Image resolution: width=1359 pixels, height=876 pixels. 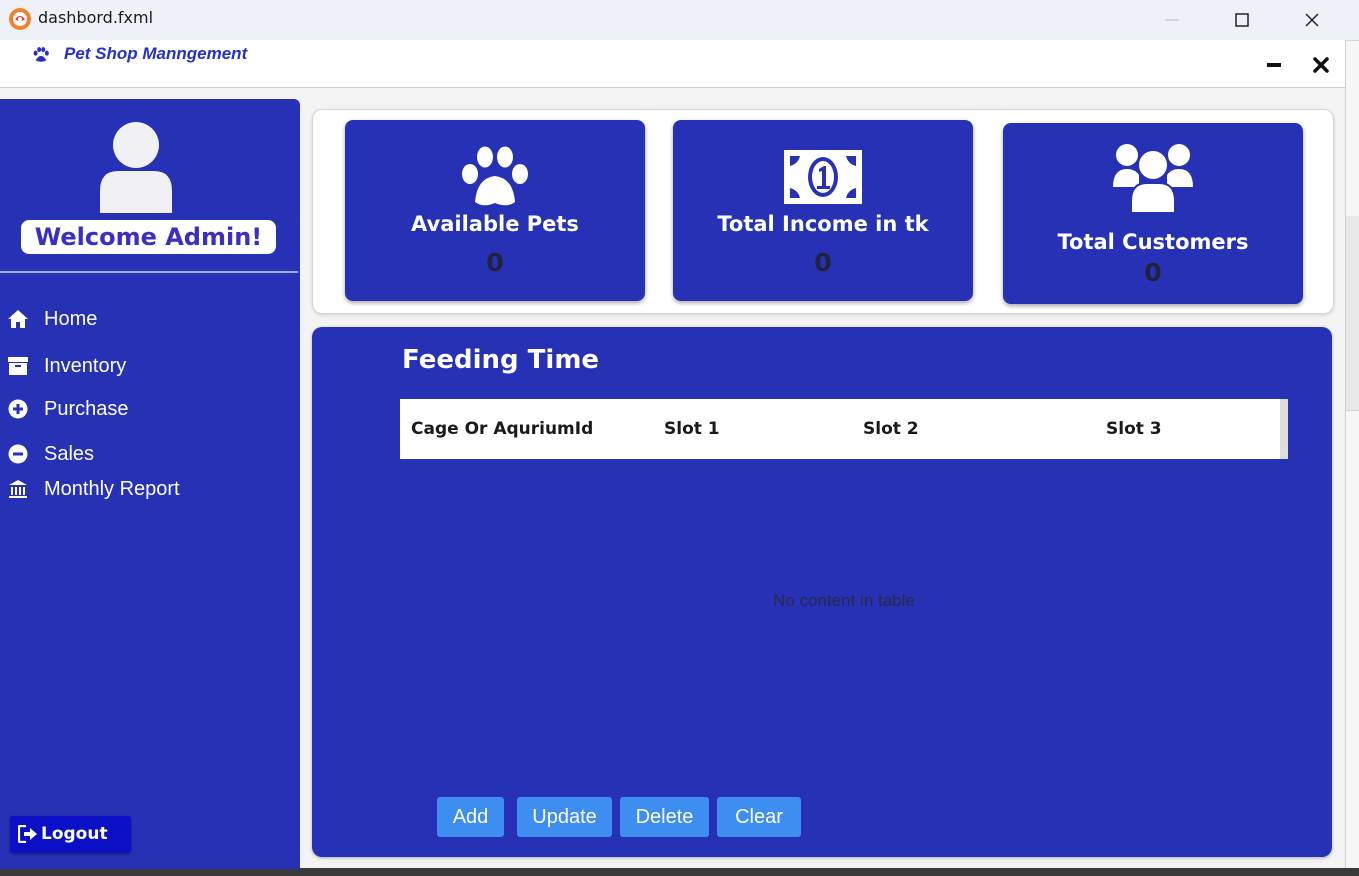 I want to click on sidebar-item-label: Purchase, so click(x=86, y=408).